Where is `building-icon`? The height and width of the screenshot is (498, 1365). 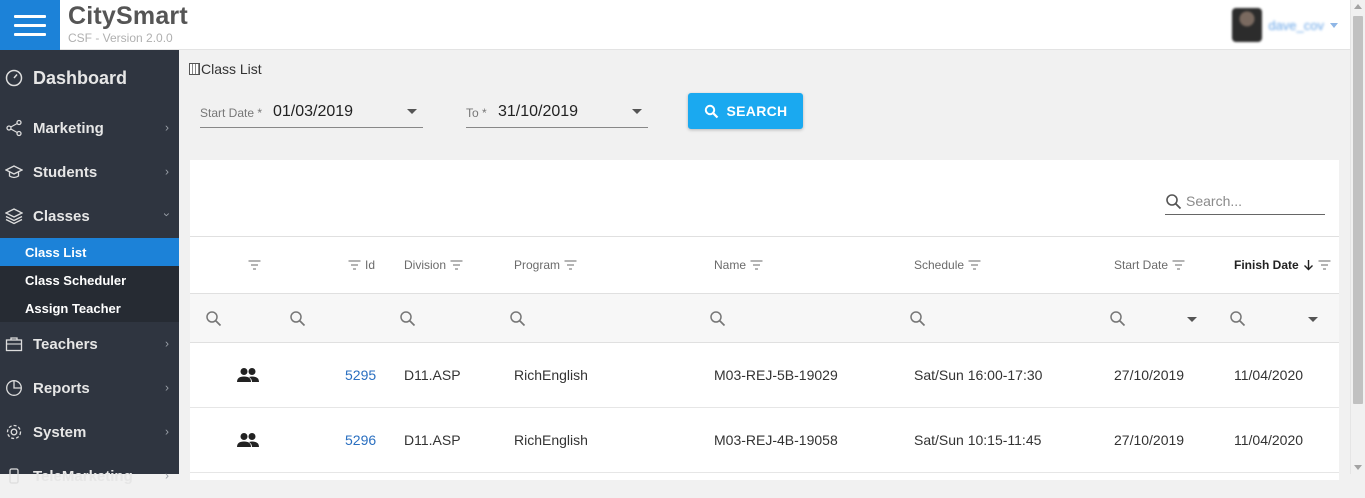 building-icon is located at coordinates (194, 69).